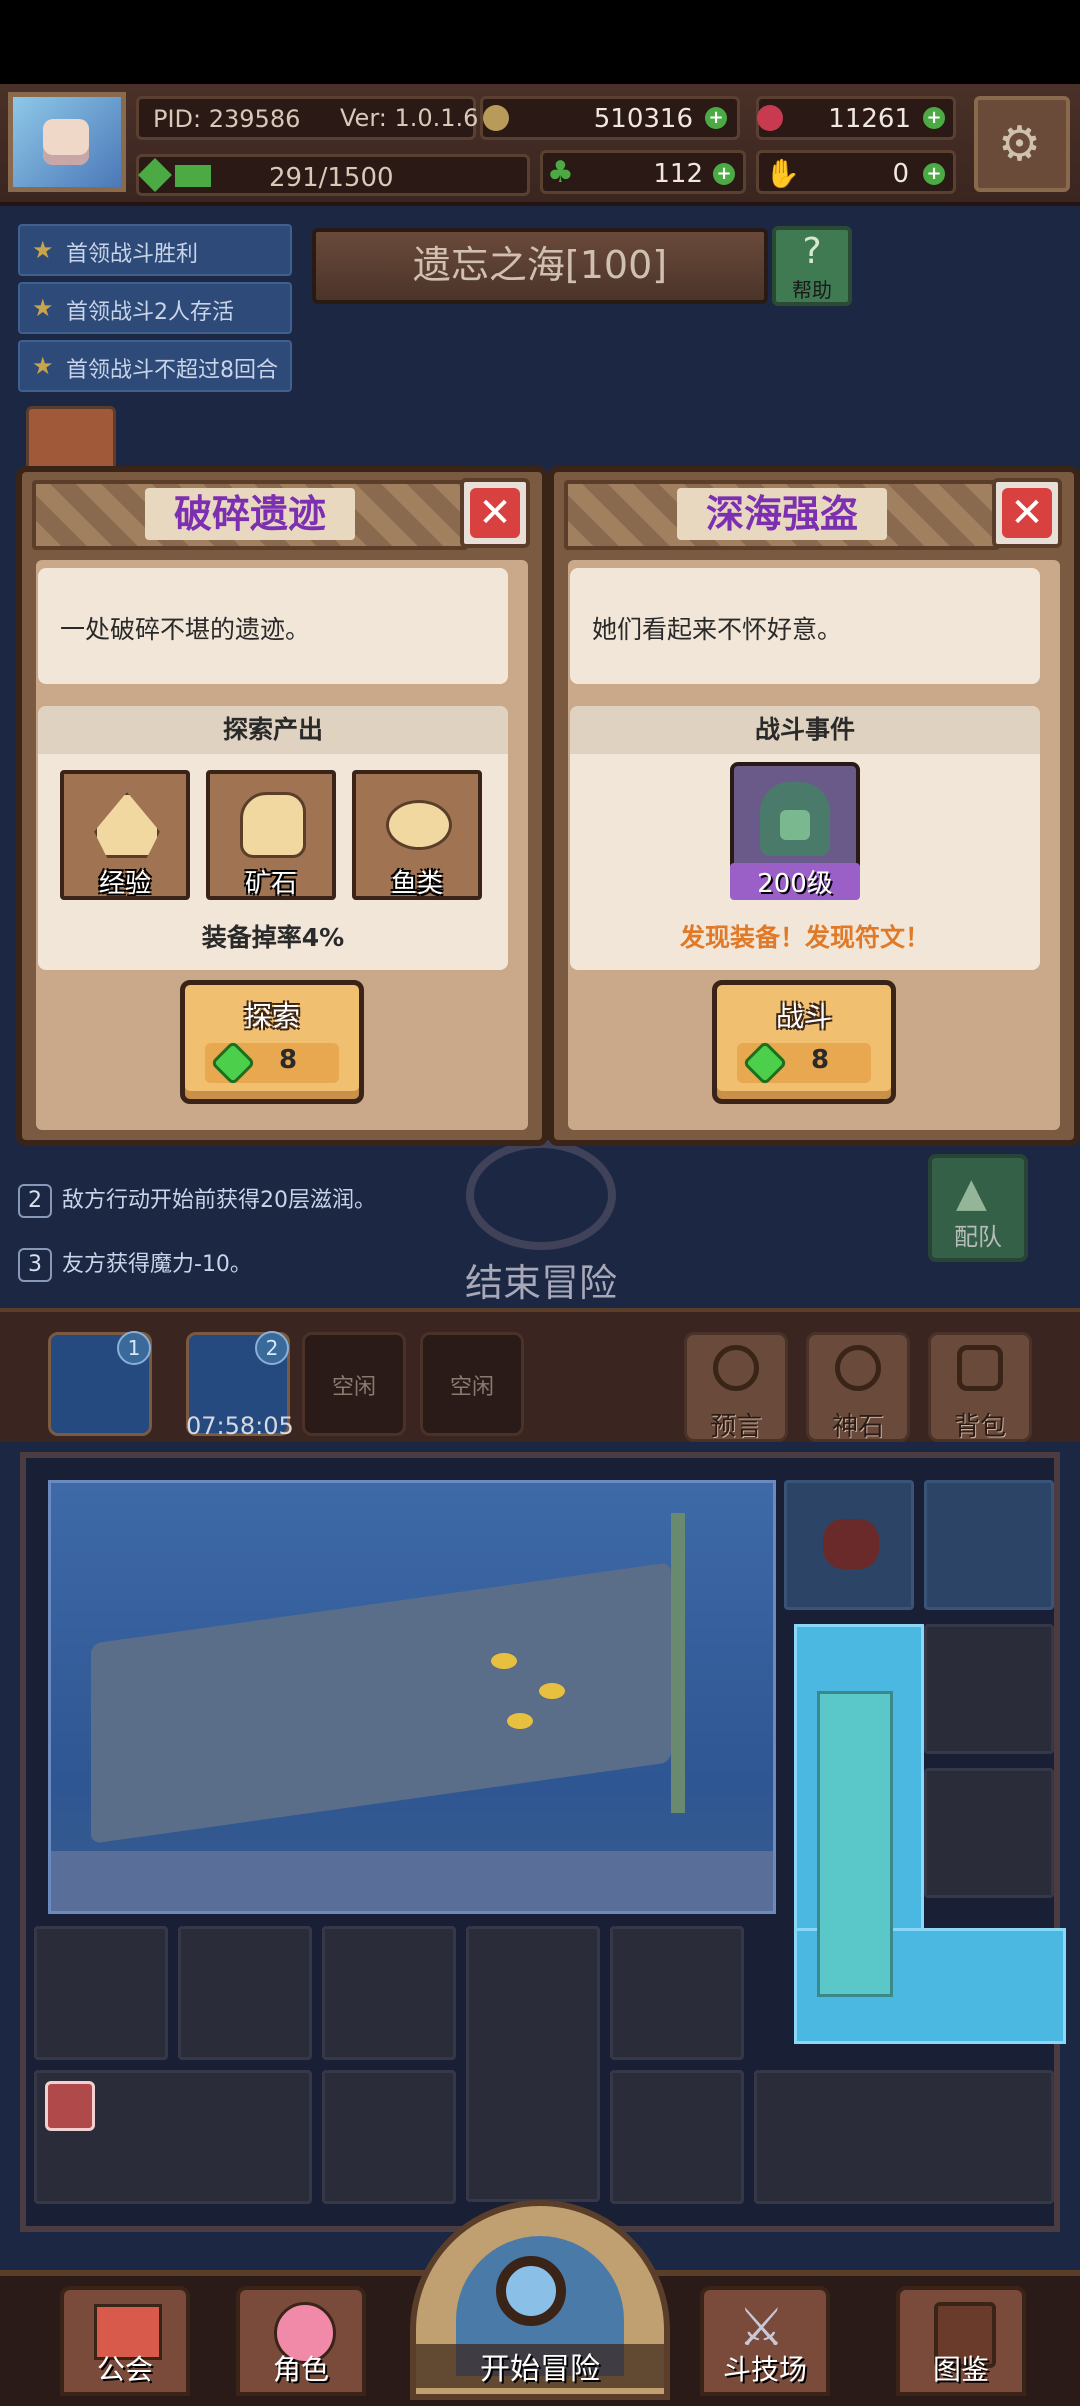 This screenshot has width=1080, height=2406. Describe the element at coordinates (272, 1042) in the screenshot. I see `explore-button: 探索 8` at that location.